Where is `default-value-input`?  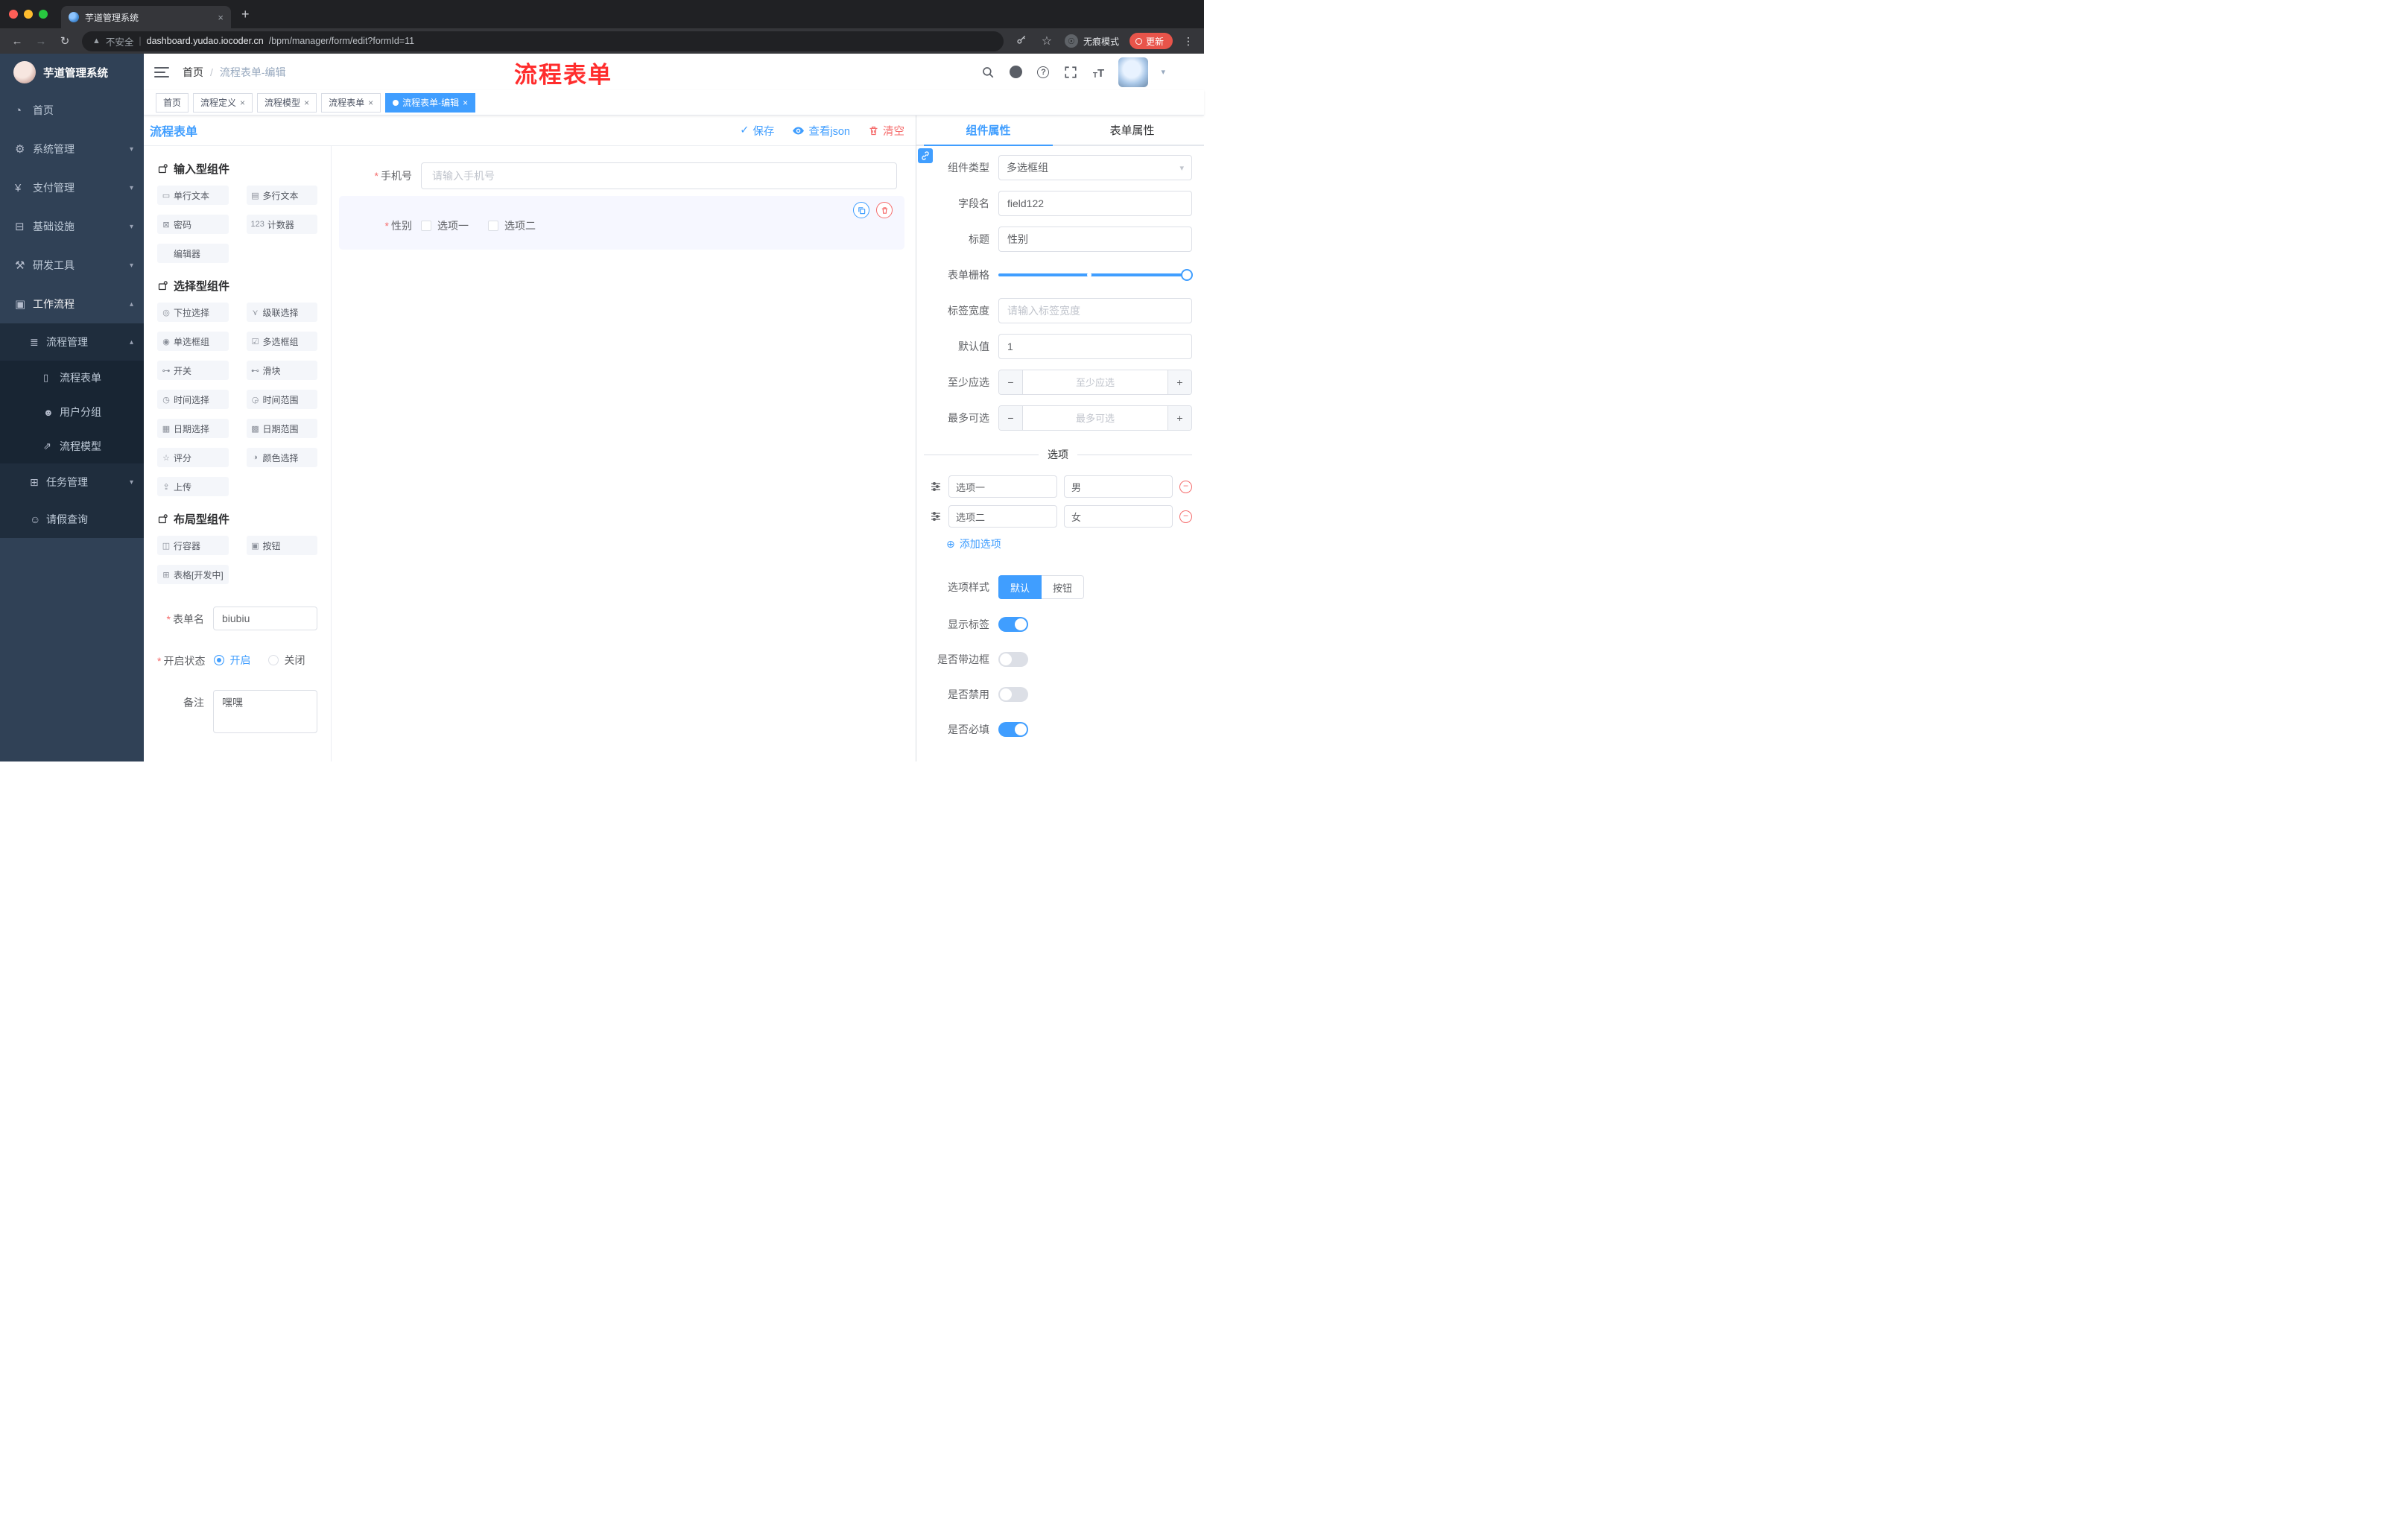 default-value-input is located at coordinates (1095, 347).